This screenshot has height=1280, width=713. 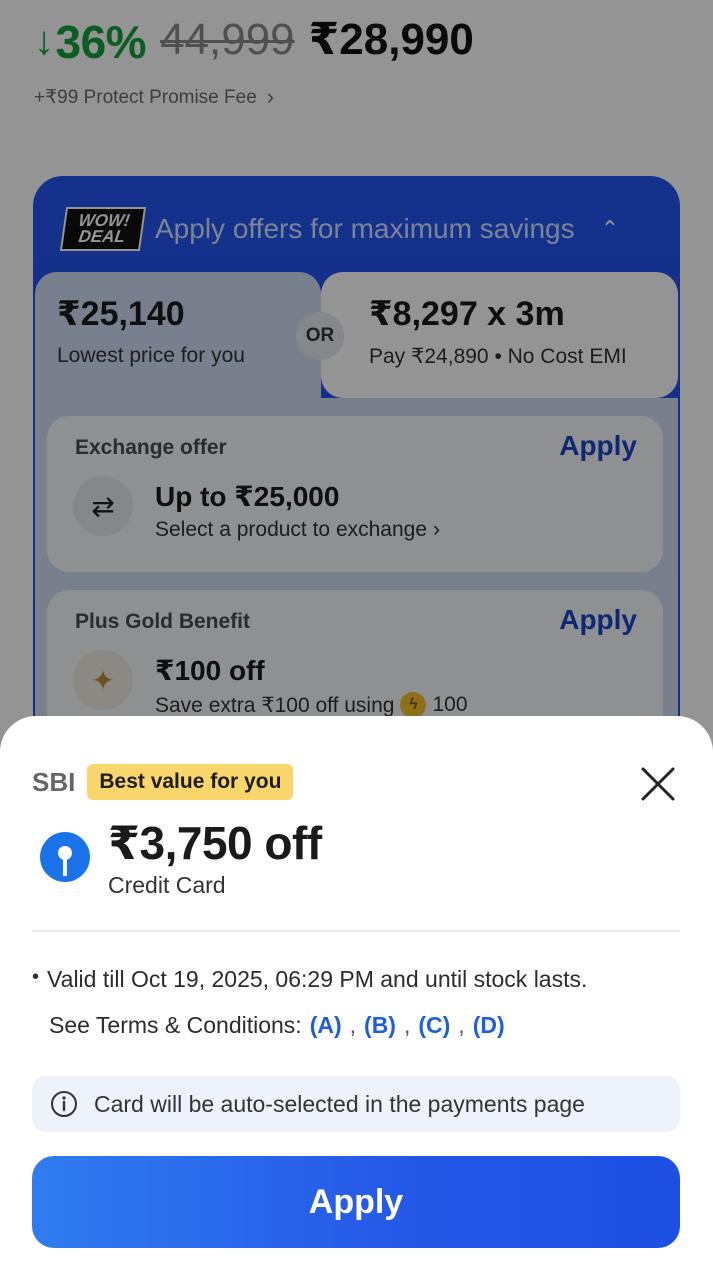 What do you see at coordinates (175, 1025) in the screenshot?
I see `terms-label: See Terms & Conditions:` at bounding box center [175, 1025].